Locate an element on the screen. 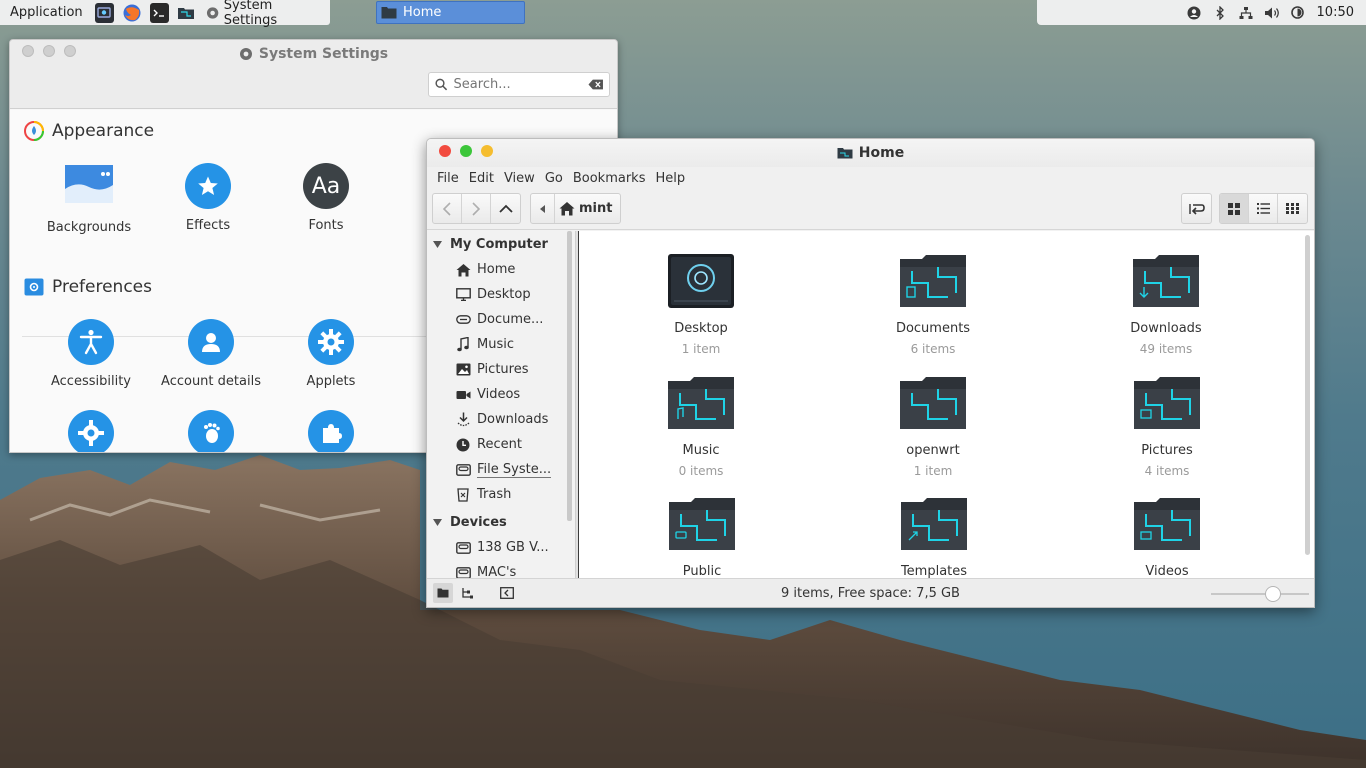 The height and width of the screenshot is (768, 1366). icon-view-button is located at coordinates (1234, 208).